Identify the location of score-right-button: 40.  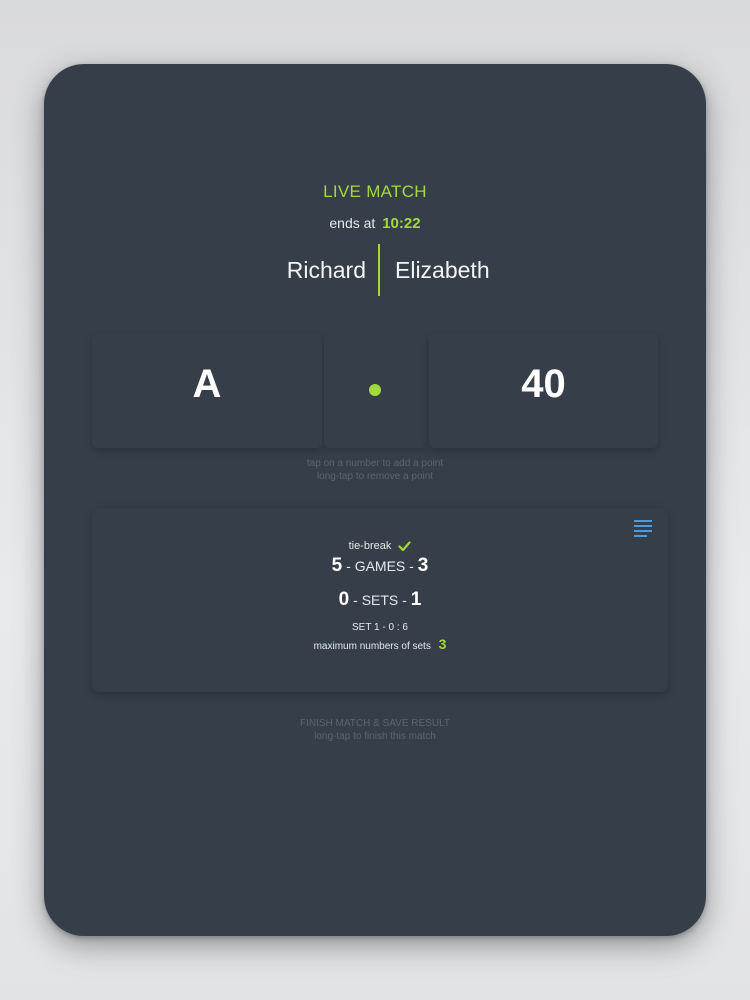
(543, 391).